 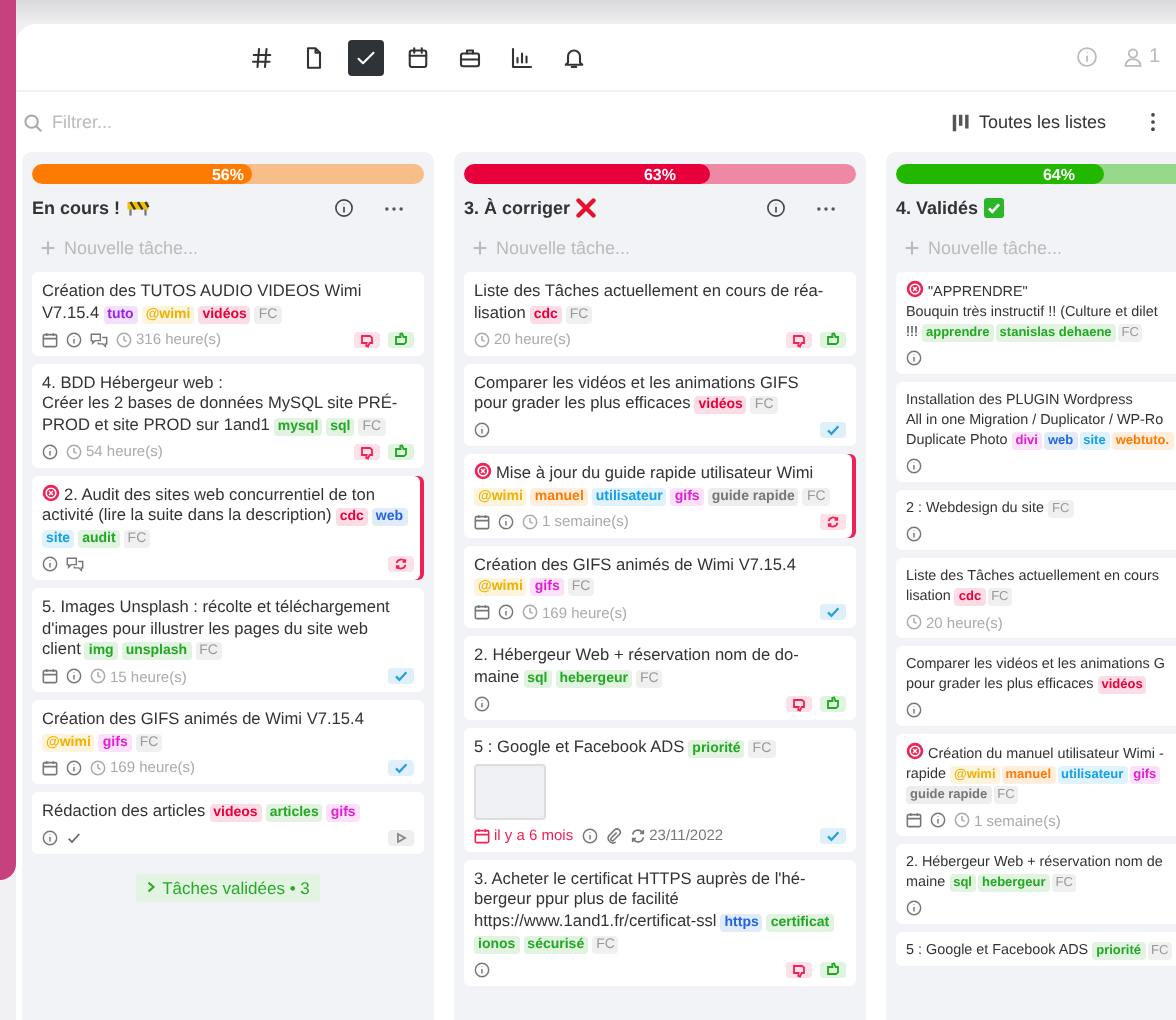 What do you see at coordinates (640, 877) in the screenshot?
I see `task-title-line: 3. Acheter le certificat HTTPS auprès de l'hé-` at bounding box center [640, 877].